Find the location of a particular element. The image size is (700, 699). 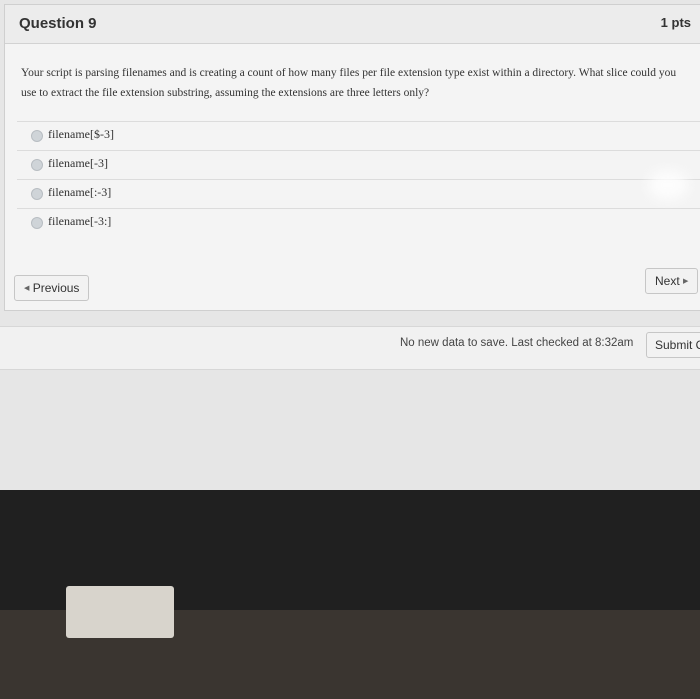

next-button: Next ▶ is located at coordinates (672, 281).